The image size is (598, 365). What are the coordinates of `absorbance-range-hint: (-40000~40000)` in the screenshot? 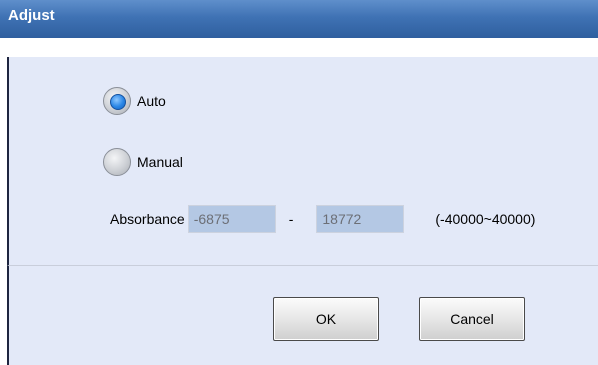 It's located at (485, 219).